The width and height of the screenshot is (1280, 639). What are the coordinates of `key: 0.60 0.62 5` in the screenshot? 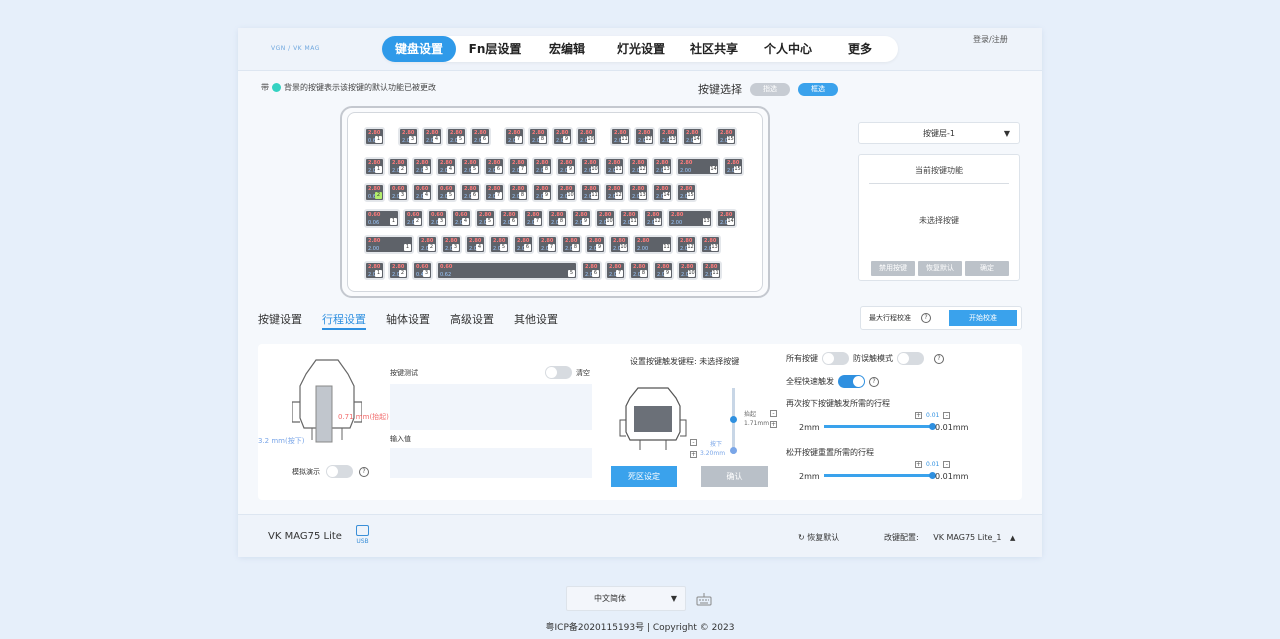 It's located at (507, 270).